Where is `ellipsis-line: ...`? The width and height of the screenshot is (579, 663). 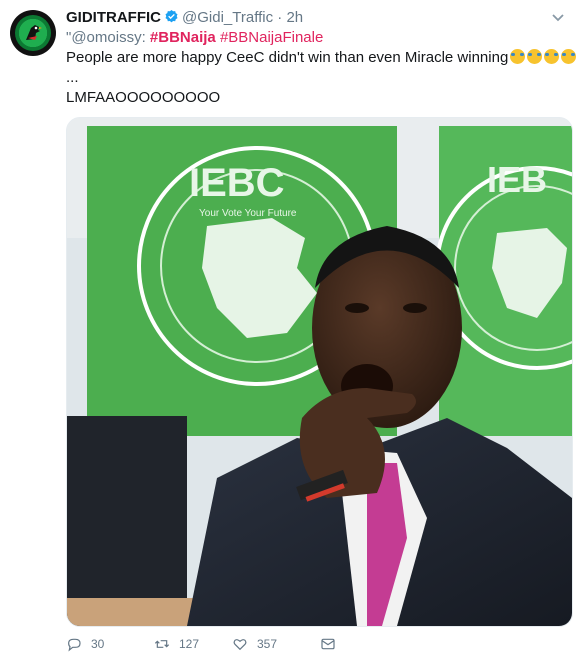
ellipsis-line: ... is located at coordinates (72, 77).